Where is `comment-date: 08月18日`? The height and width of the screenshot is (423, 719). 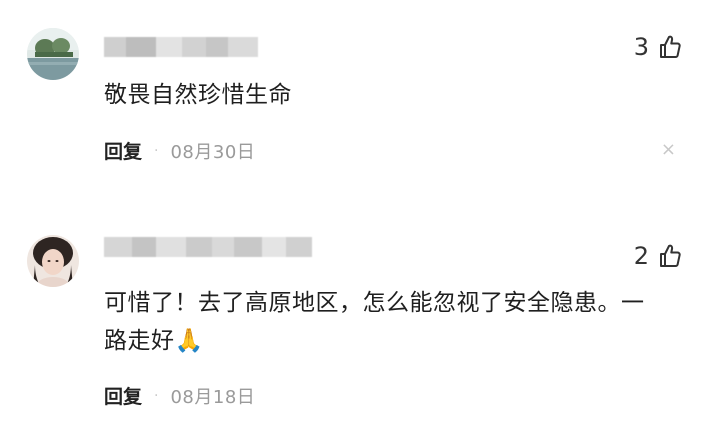
comment-date: 08月18日 is located at coordinates (213, 397).